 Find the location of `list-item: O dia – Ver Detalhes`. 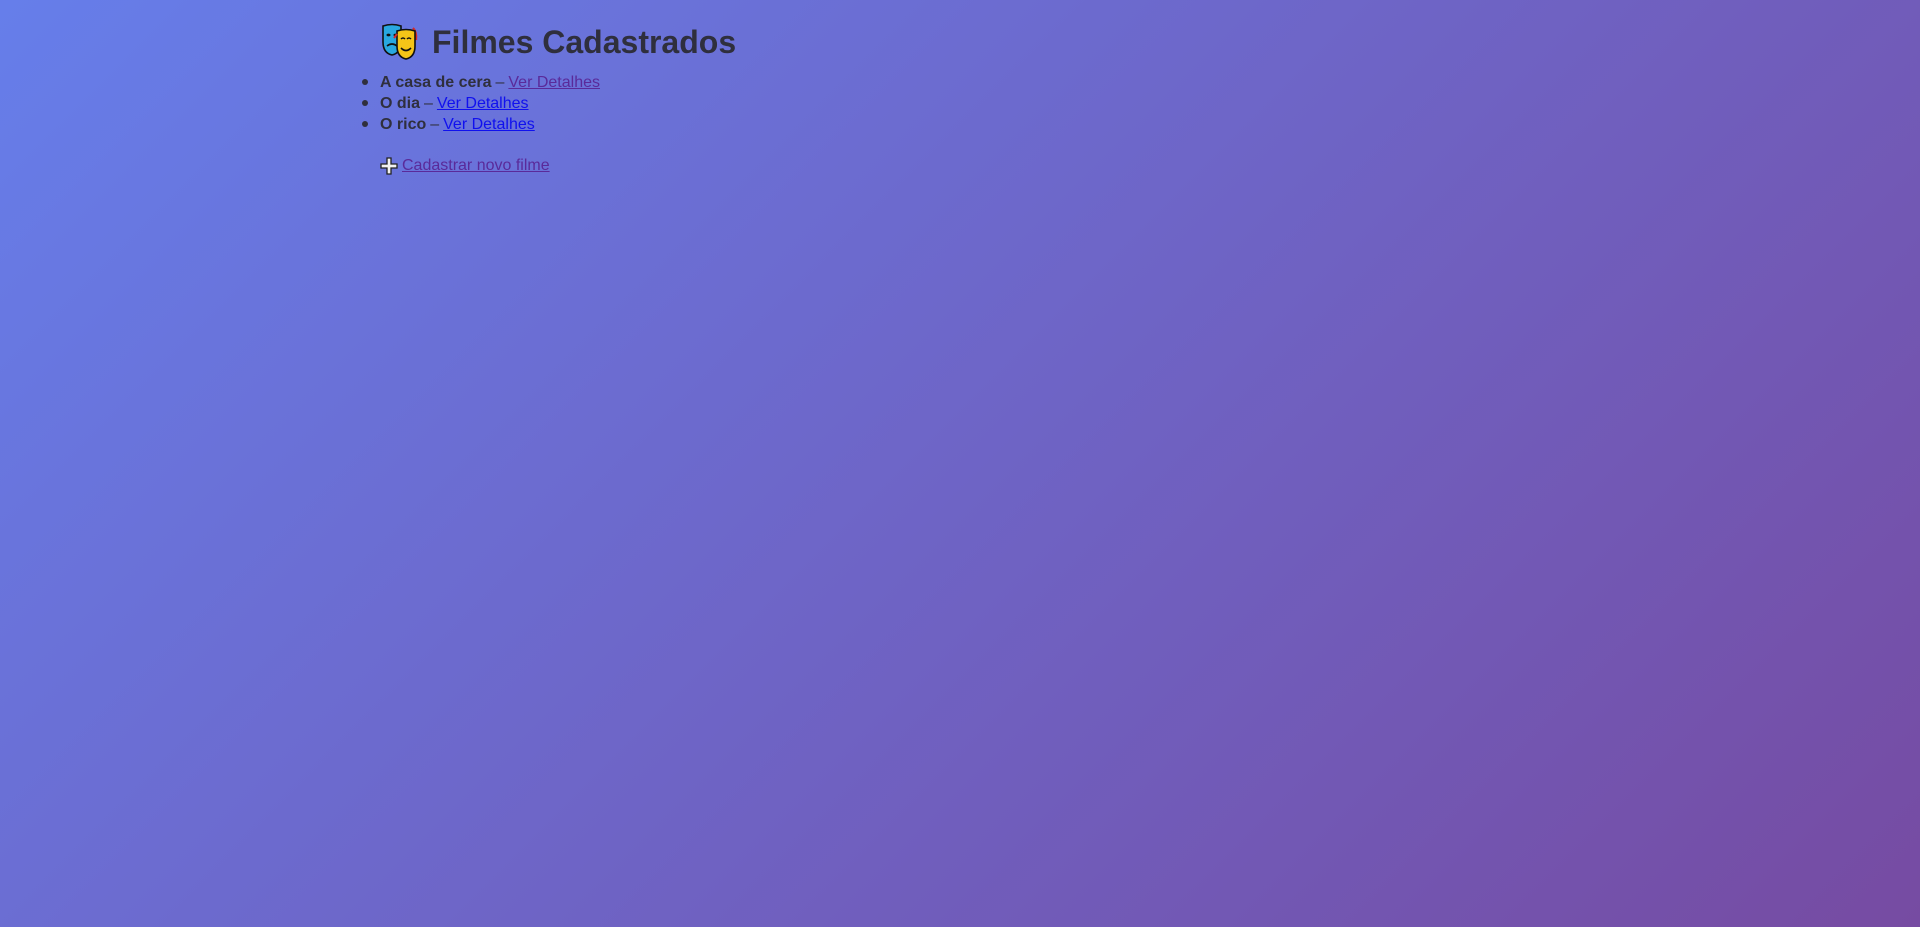

list-item: O dia – Ver Detalhes is located at coordinates (549, 103).